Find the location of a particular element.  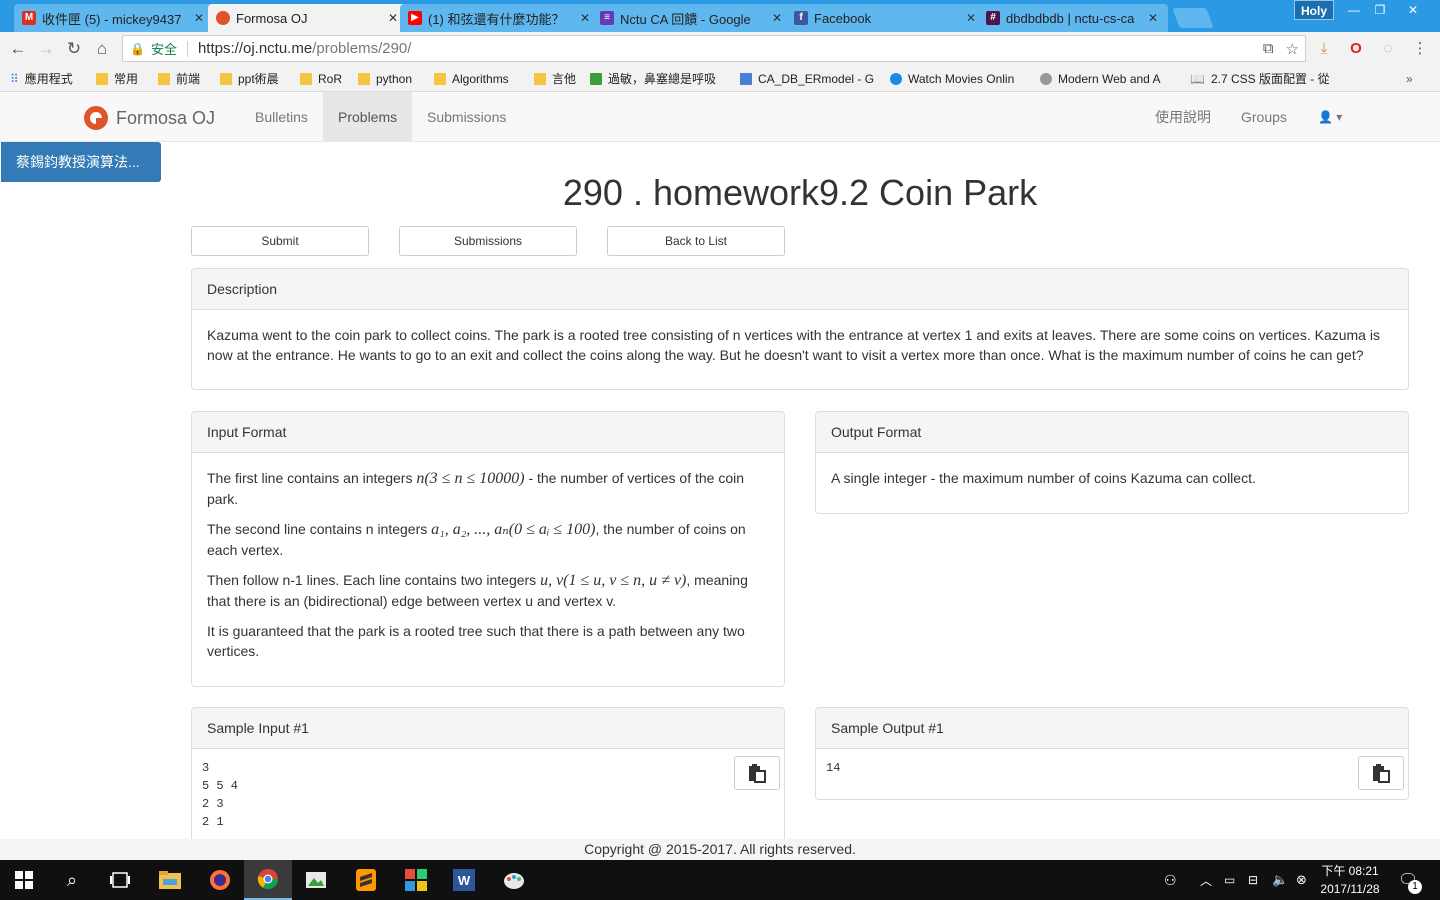

bookmark-site: CA_DB_ERmodel - G is located at coordinates (810, 78).